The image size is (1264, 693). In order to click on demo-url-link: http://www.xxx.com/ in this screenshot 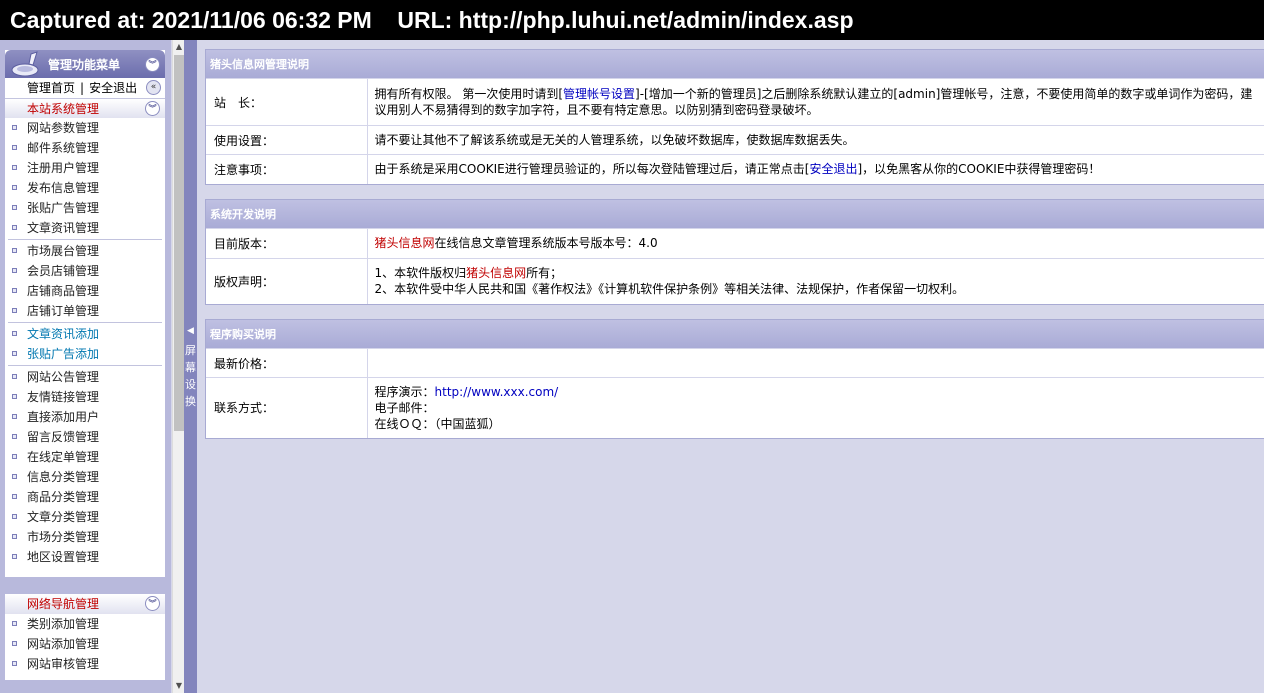, I will do `click(497, 392)`.